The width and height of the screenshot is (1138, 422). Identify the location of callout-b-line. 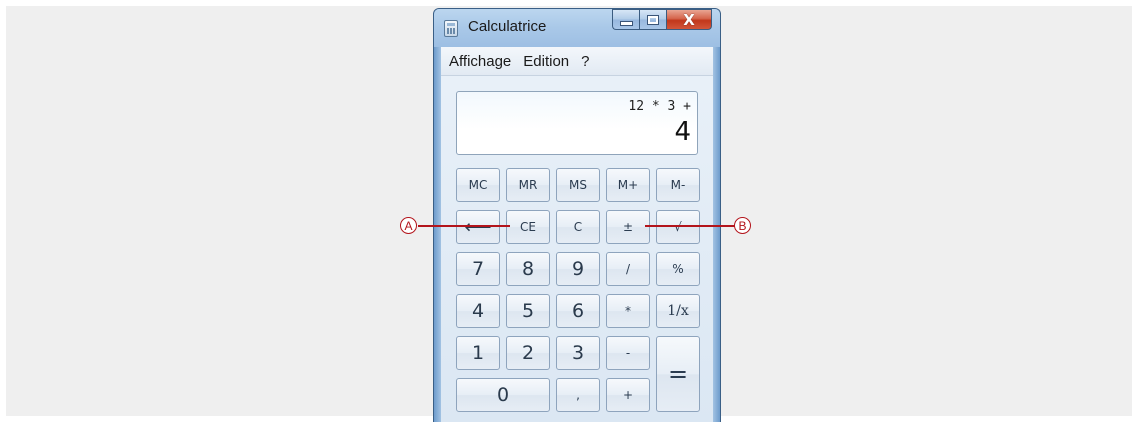
(690, 226).